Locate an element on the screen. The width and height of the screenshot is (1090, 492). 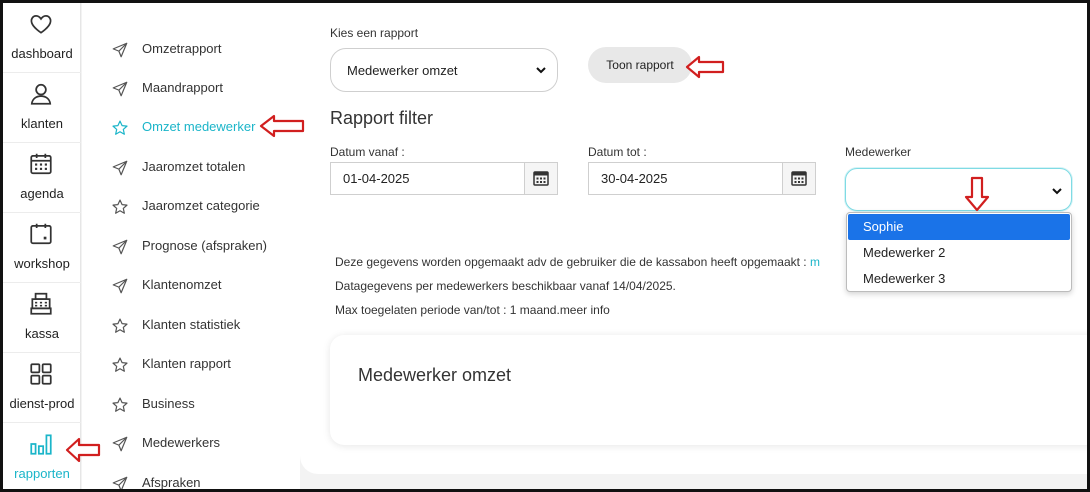
menu-item-afspraken: Afspraken is located at coordinates (191, 477).